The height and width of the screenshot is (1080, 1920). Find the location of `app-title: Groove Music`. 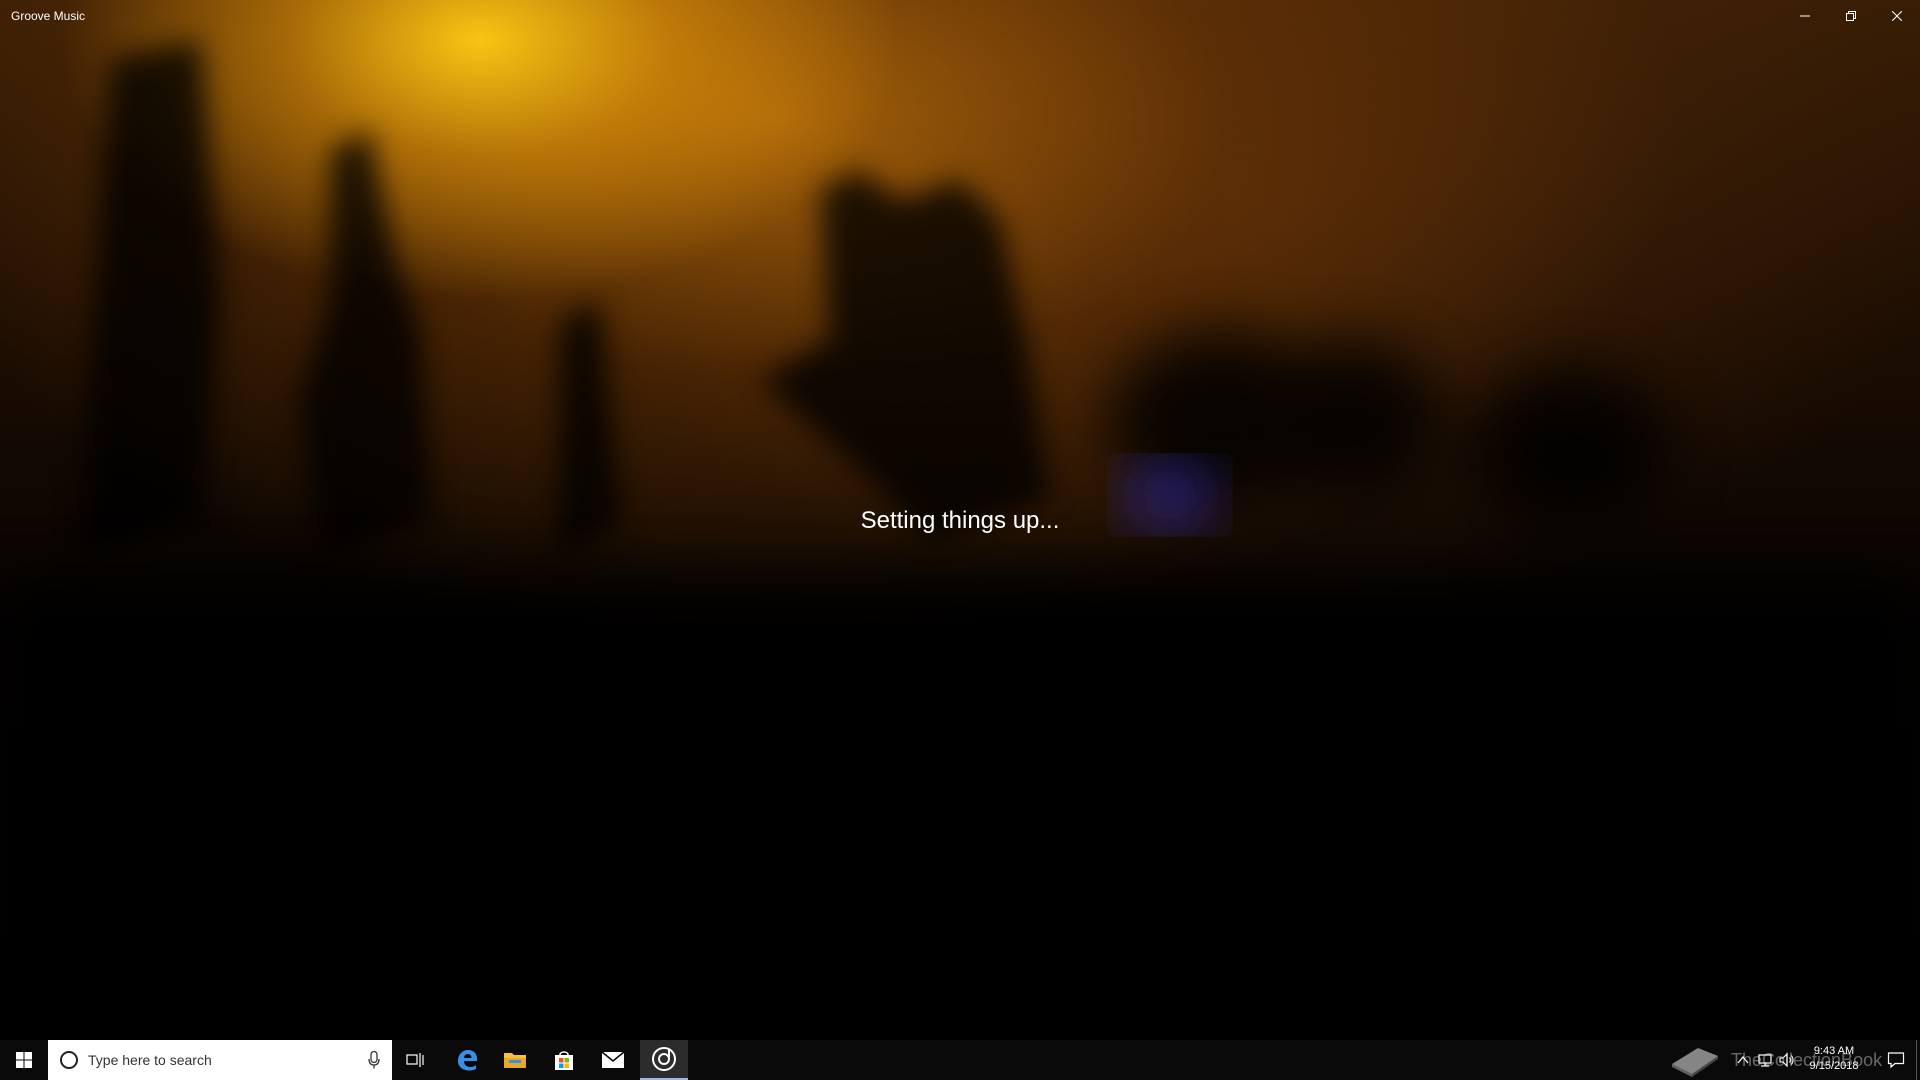

app-title: Groove Music is located at coordinates (48, 16).